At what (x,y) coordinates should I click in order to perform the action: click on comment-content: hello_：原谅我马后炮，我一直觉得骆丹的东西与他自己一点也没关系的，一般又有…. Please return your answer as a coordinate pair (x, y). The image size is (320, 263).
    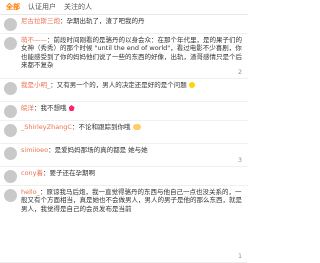
    Looking at the image, I should click on (132, 200).